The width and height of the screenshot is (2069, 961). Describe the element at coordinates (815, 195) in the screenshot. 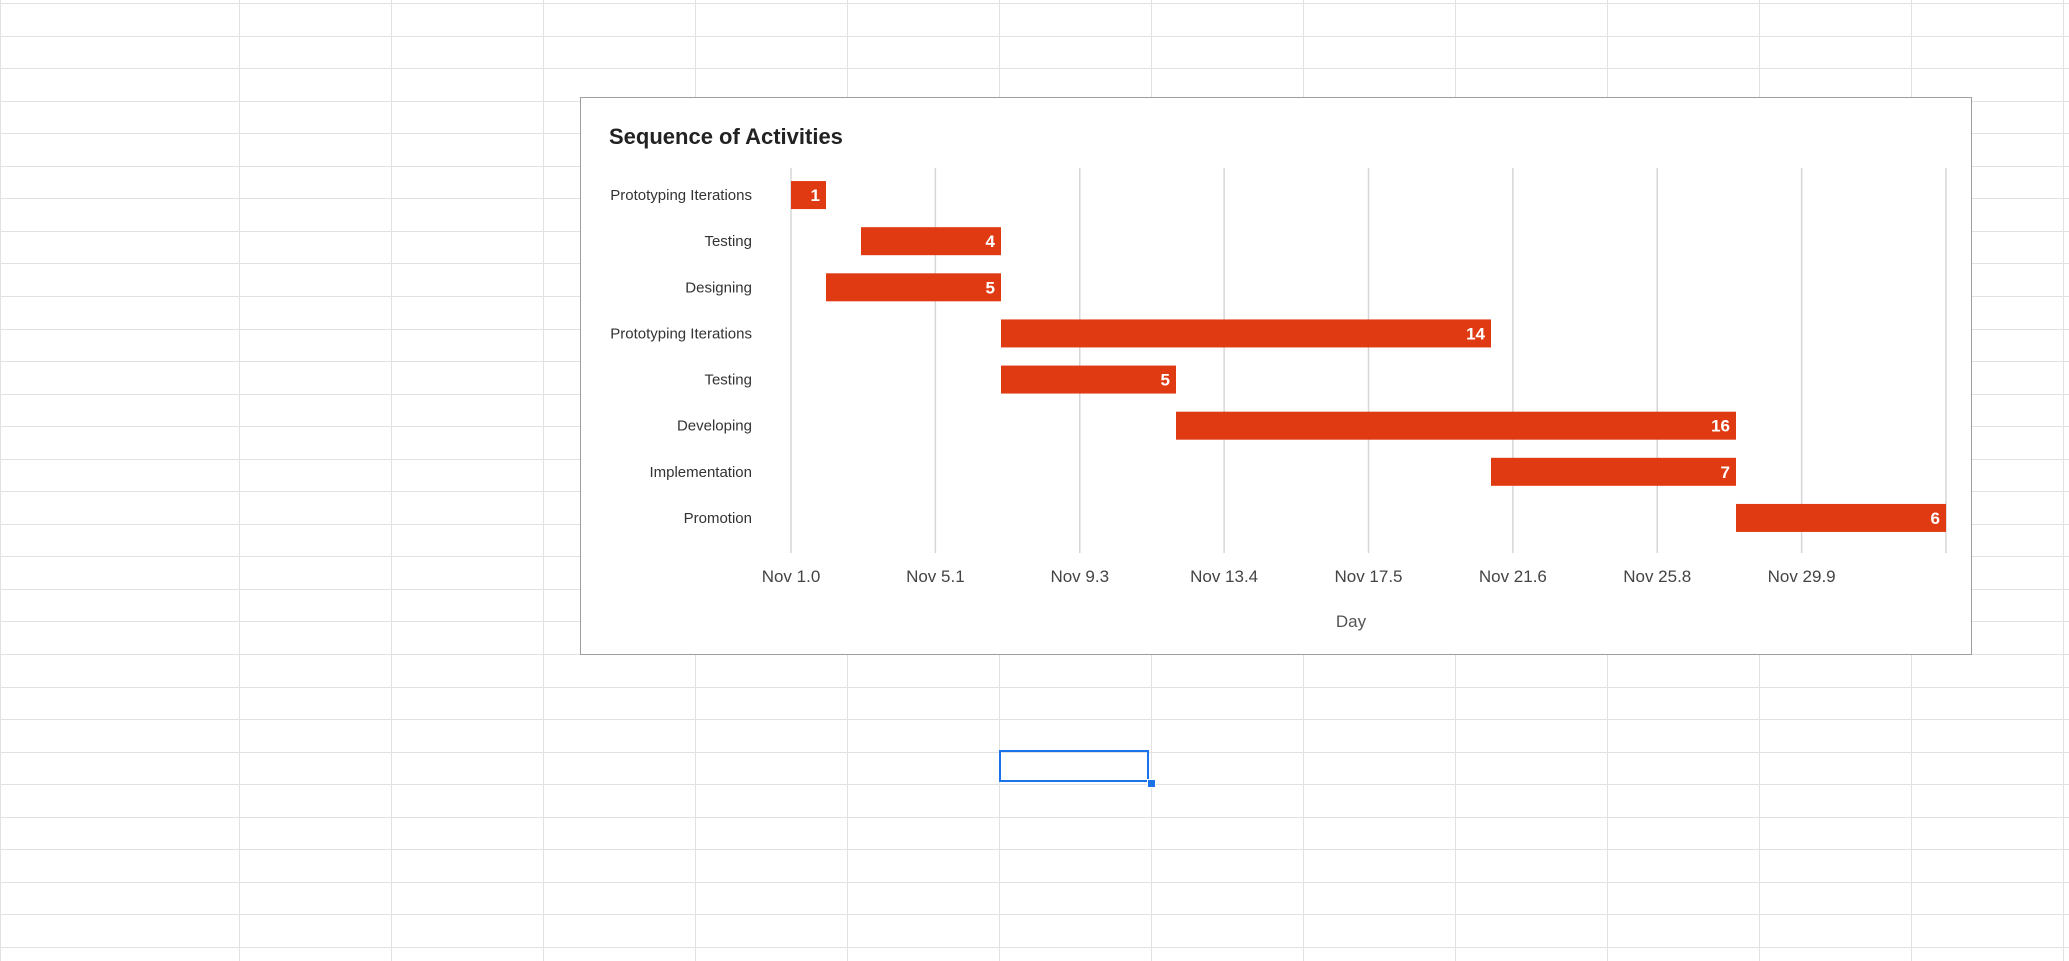

I see `data-label: 1` at that location.